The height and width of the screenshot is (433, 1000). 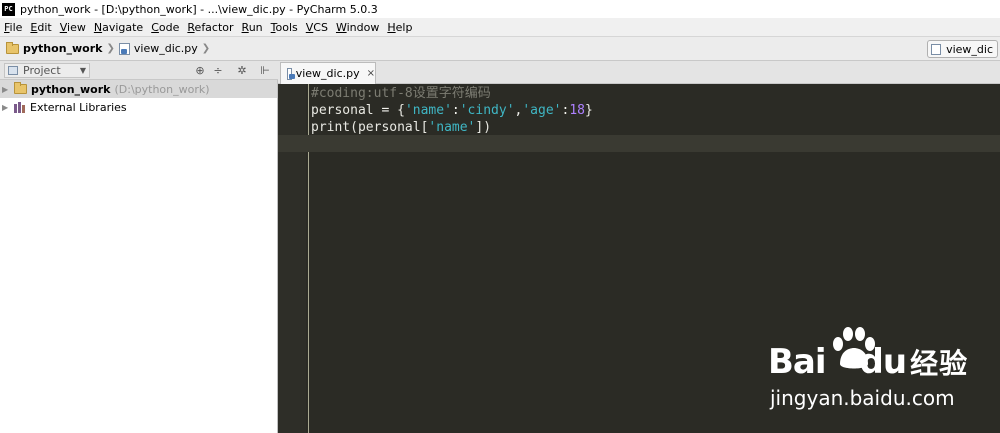 What do you see at coordinates (639, 143) in the screenshot?
I see `current-line-highlight` at bounding box center [639, 143].